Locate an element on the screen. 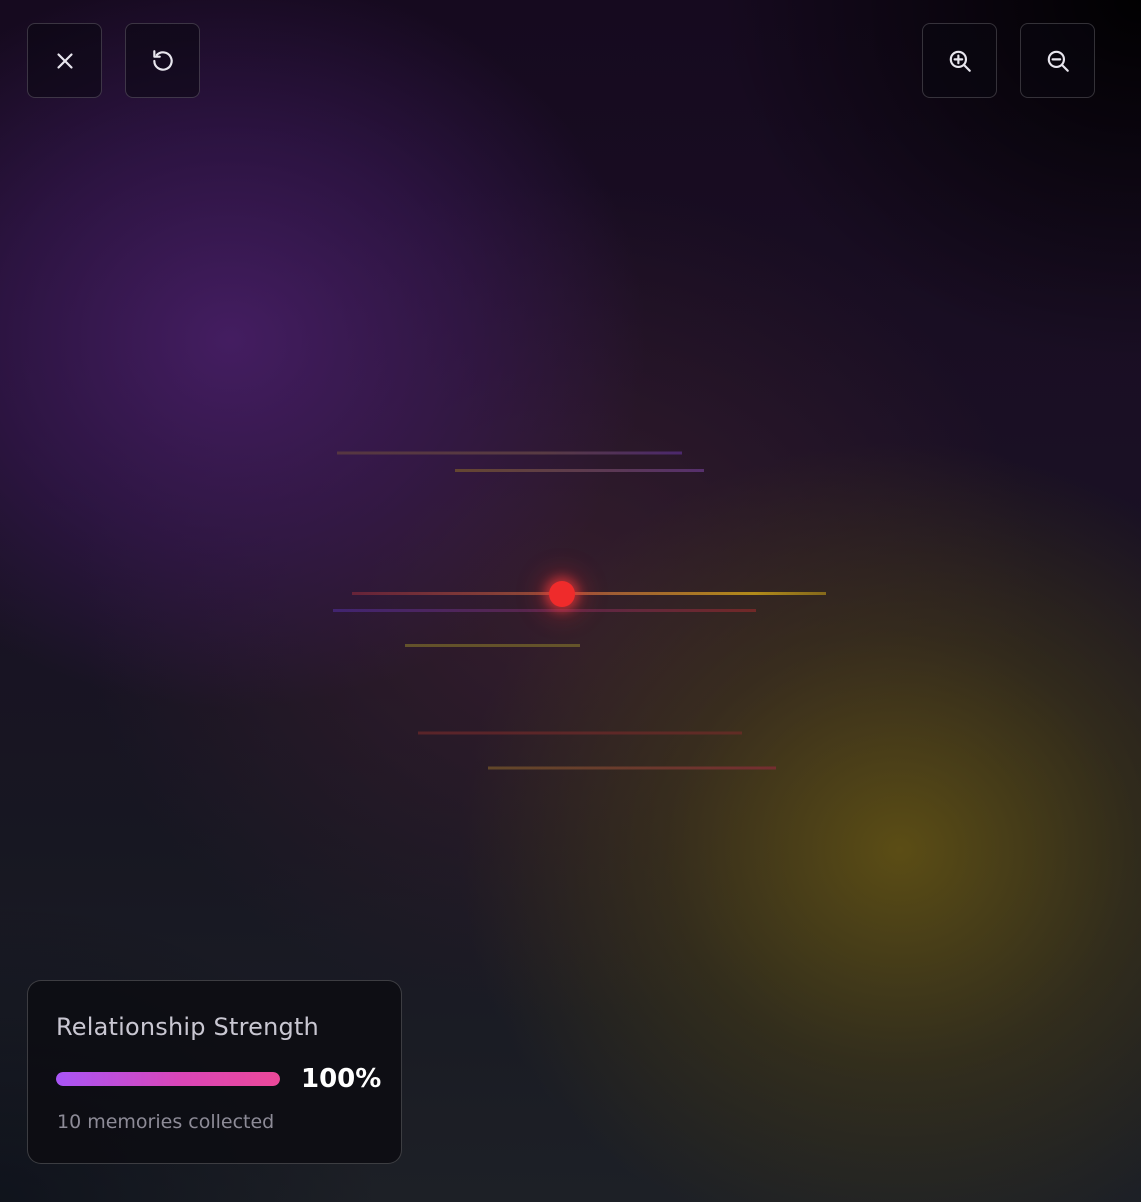  strength-progress-fill is located at coordinates (168, 1079).